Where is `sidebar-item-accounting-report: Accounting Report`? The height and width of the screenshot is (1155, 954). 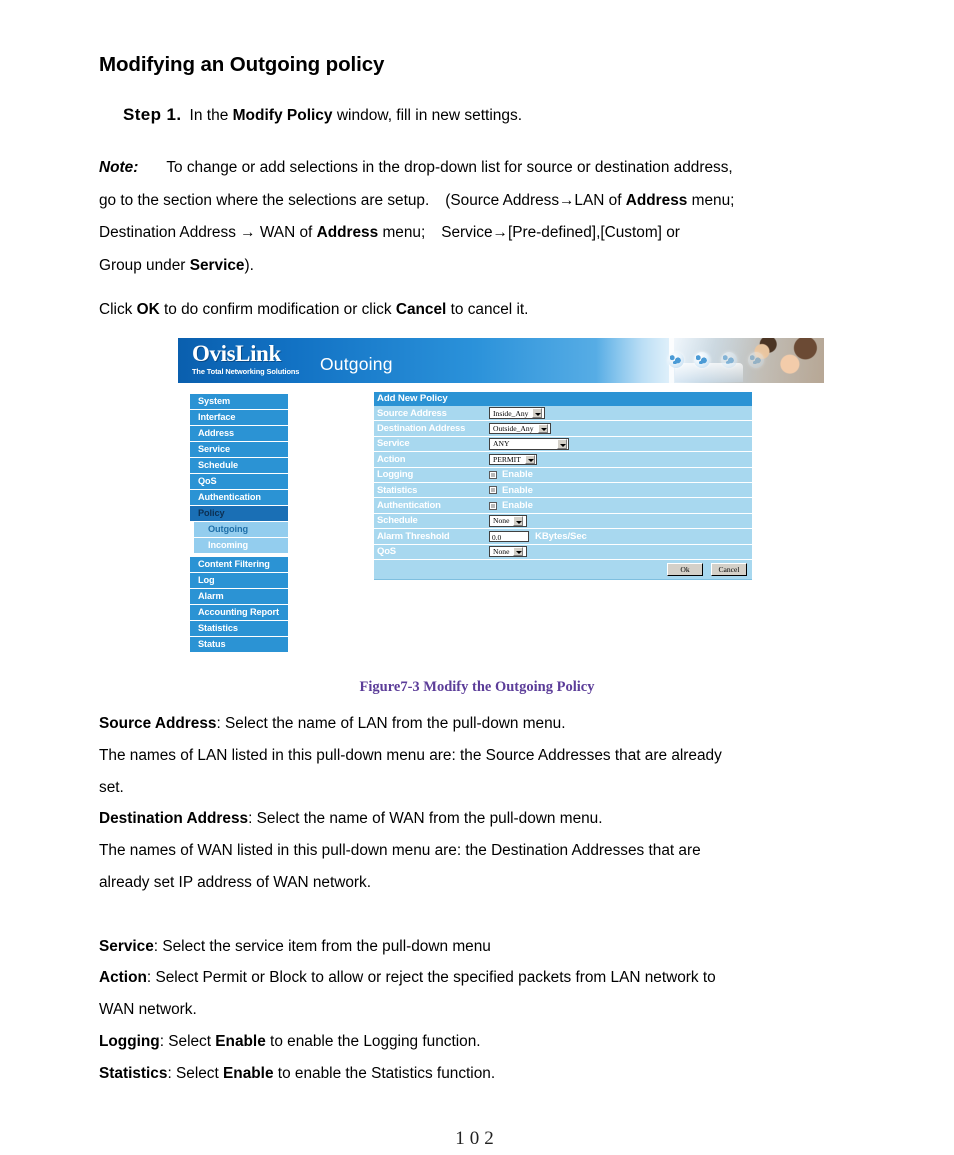
sidebar-item-accounting-report: Accounting Report is located at coordinates (239, 612).